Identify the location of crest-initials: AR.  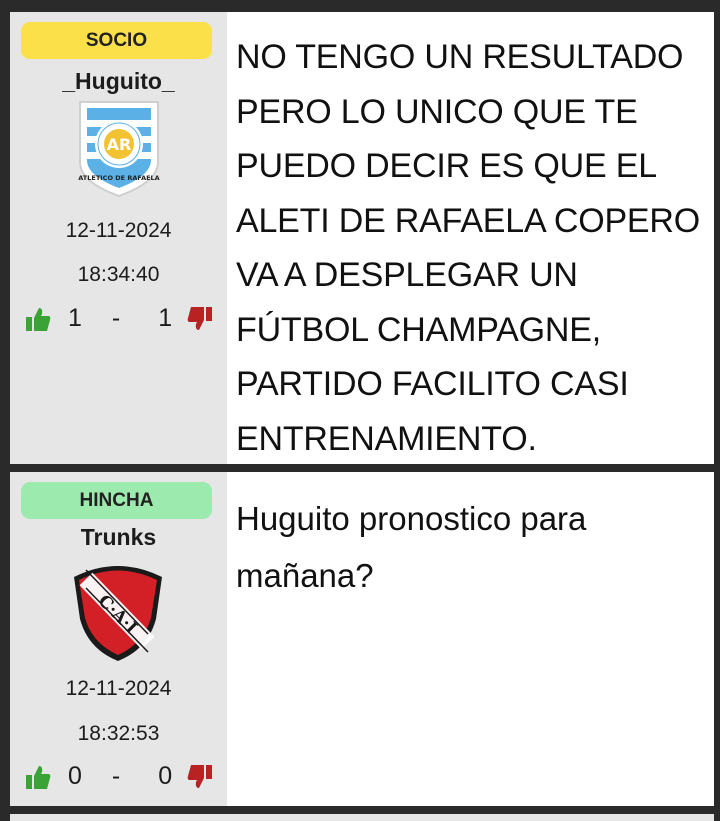
(119, 144).